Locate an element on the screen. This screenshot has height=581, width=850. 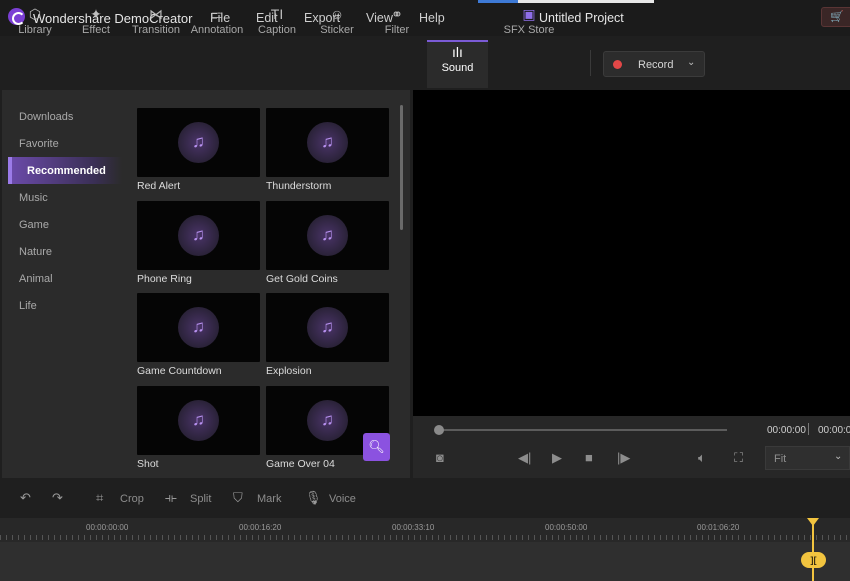
sound-name: Red Alert is located at coordinates (159, 186).